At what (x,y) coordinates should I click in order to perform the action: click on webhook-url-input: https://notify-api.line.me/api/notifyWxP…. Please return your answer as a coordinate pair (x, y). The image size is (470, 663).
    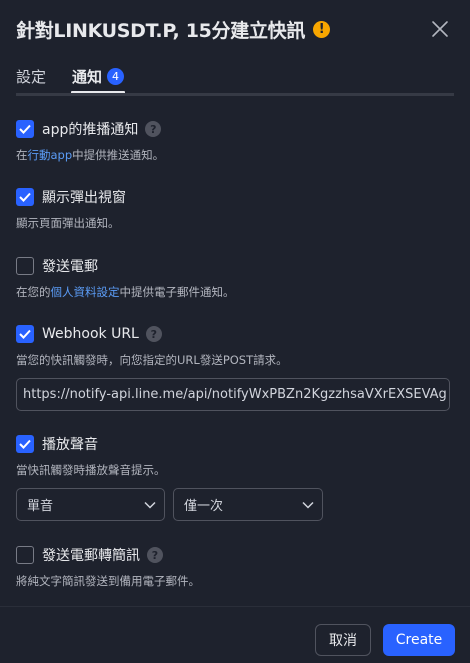
    Looking at the image, I should click on (233, 394).